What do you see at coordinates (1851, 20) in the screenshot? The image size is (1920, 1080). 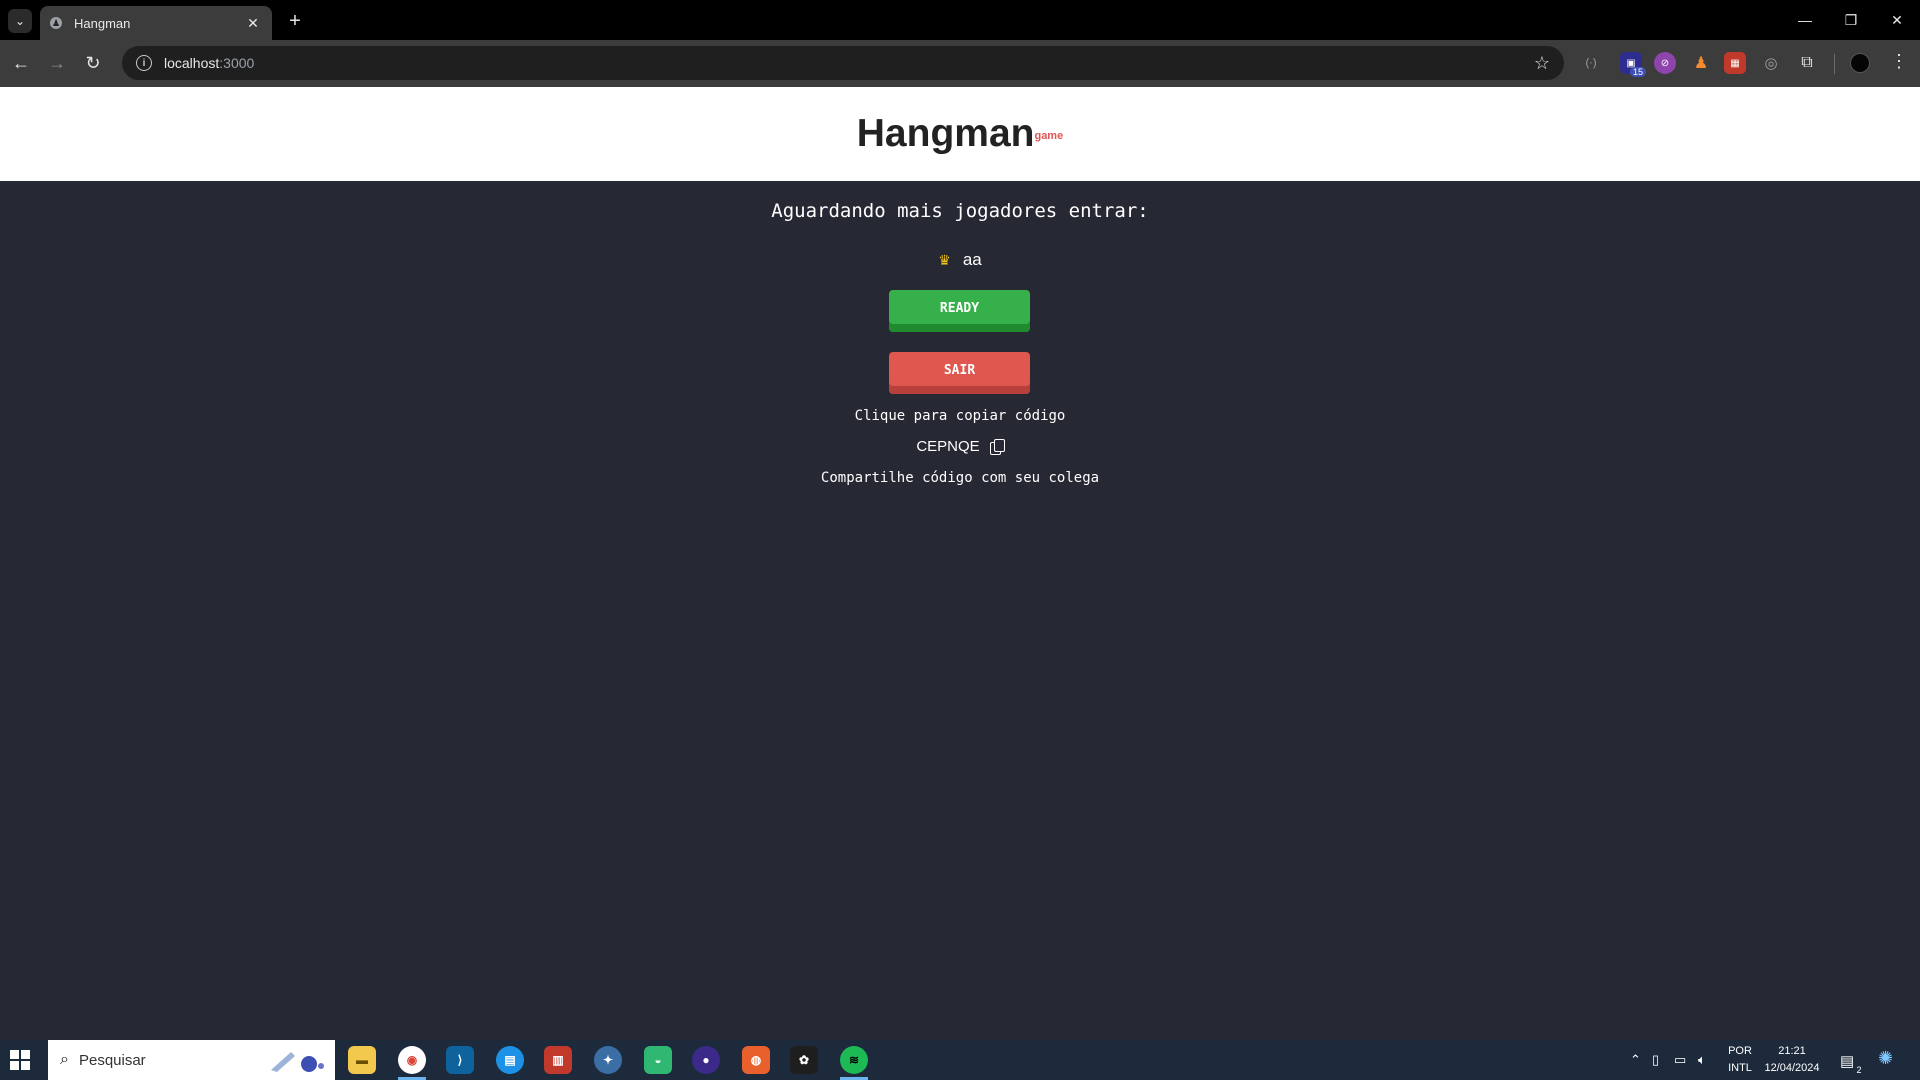 I see `restore-icon: ❐` at bounding box center [1851, 20].